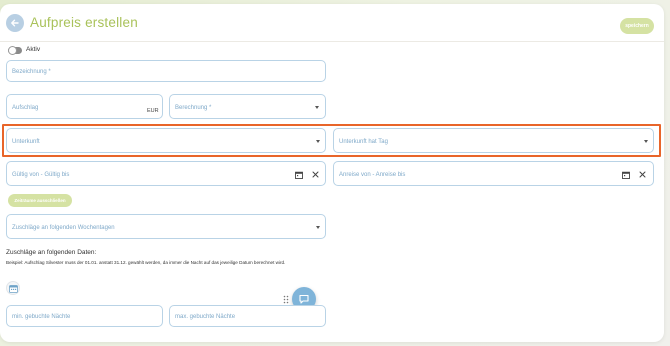  Describe the element at coordinates (331, 140) in the screenshot. I see `highlight-frame` at that location.